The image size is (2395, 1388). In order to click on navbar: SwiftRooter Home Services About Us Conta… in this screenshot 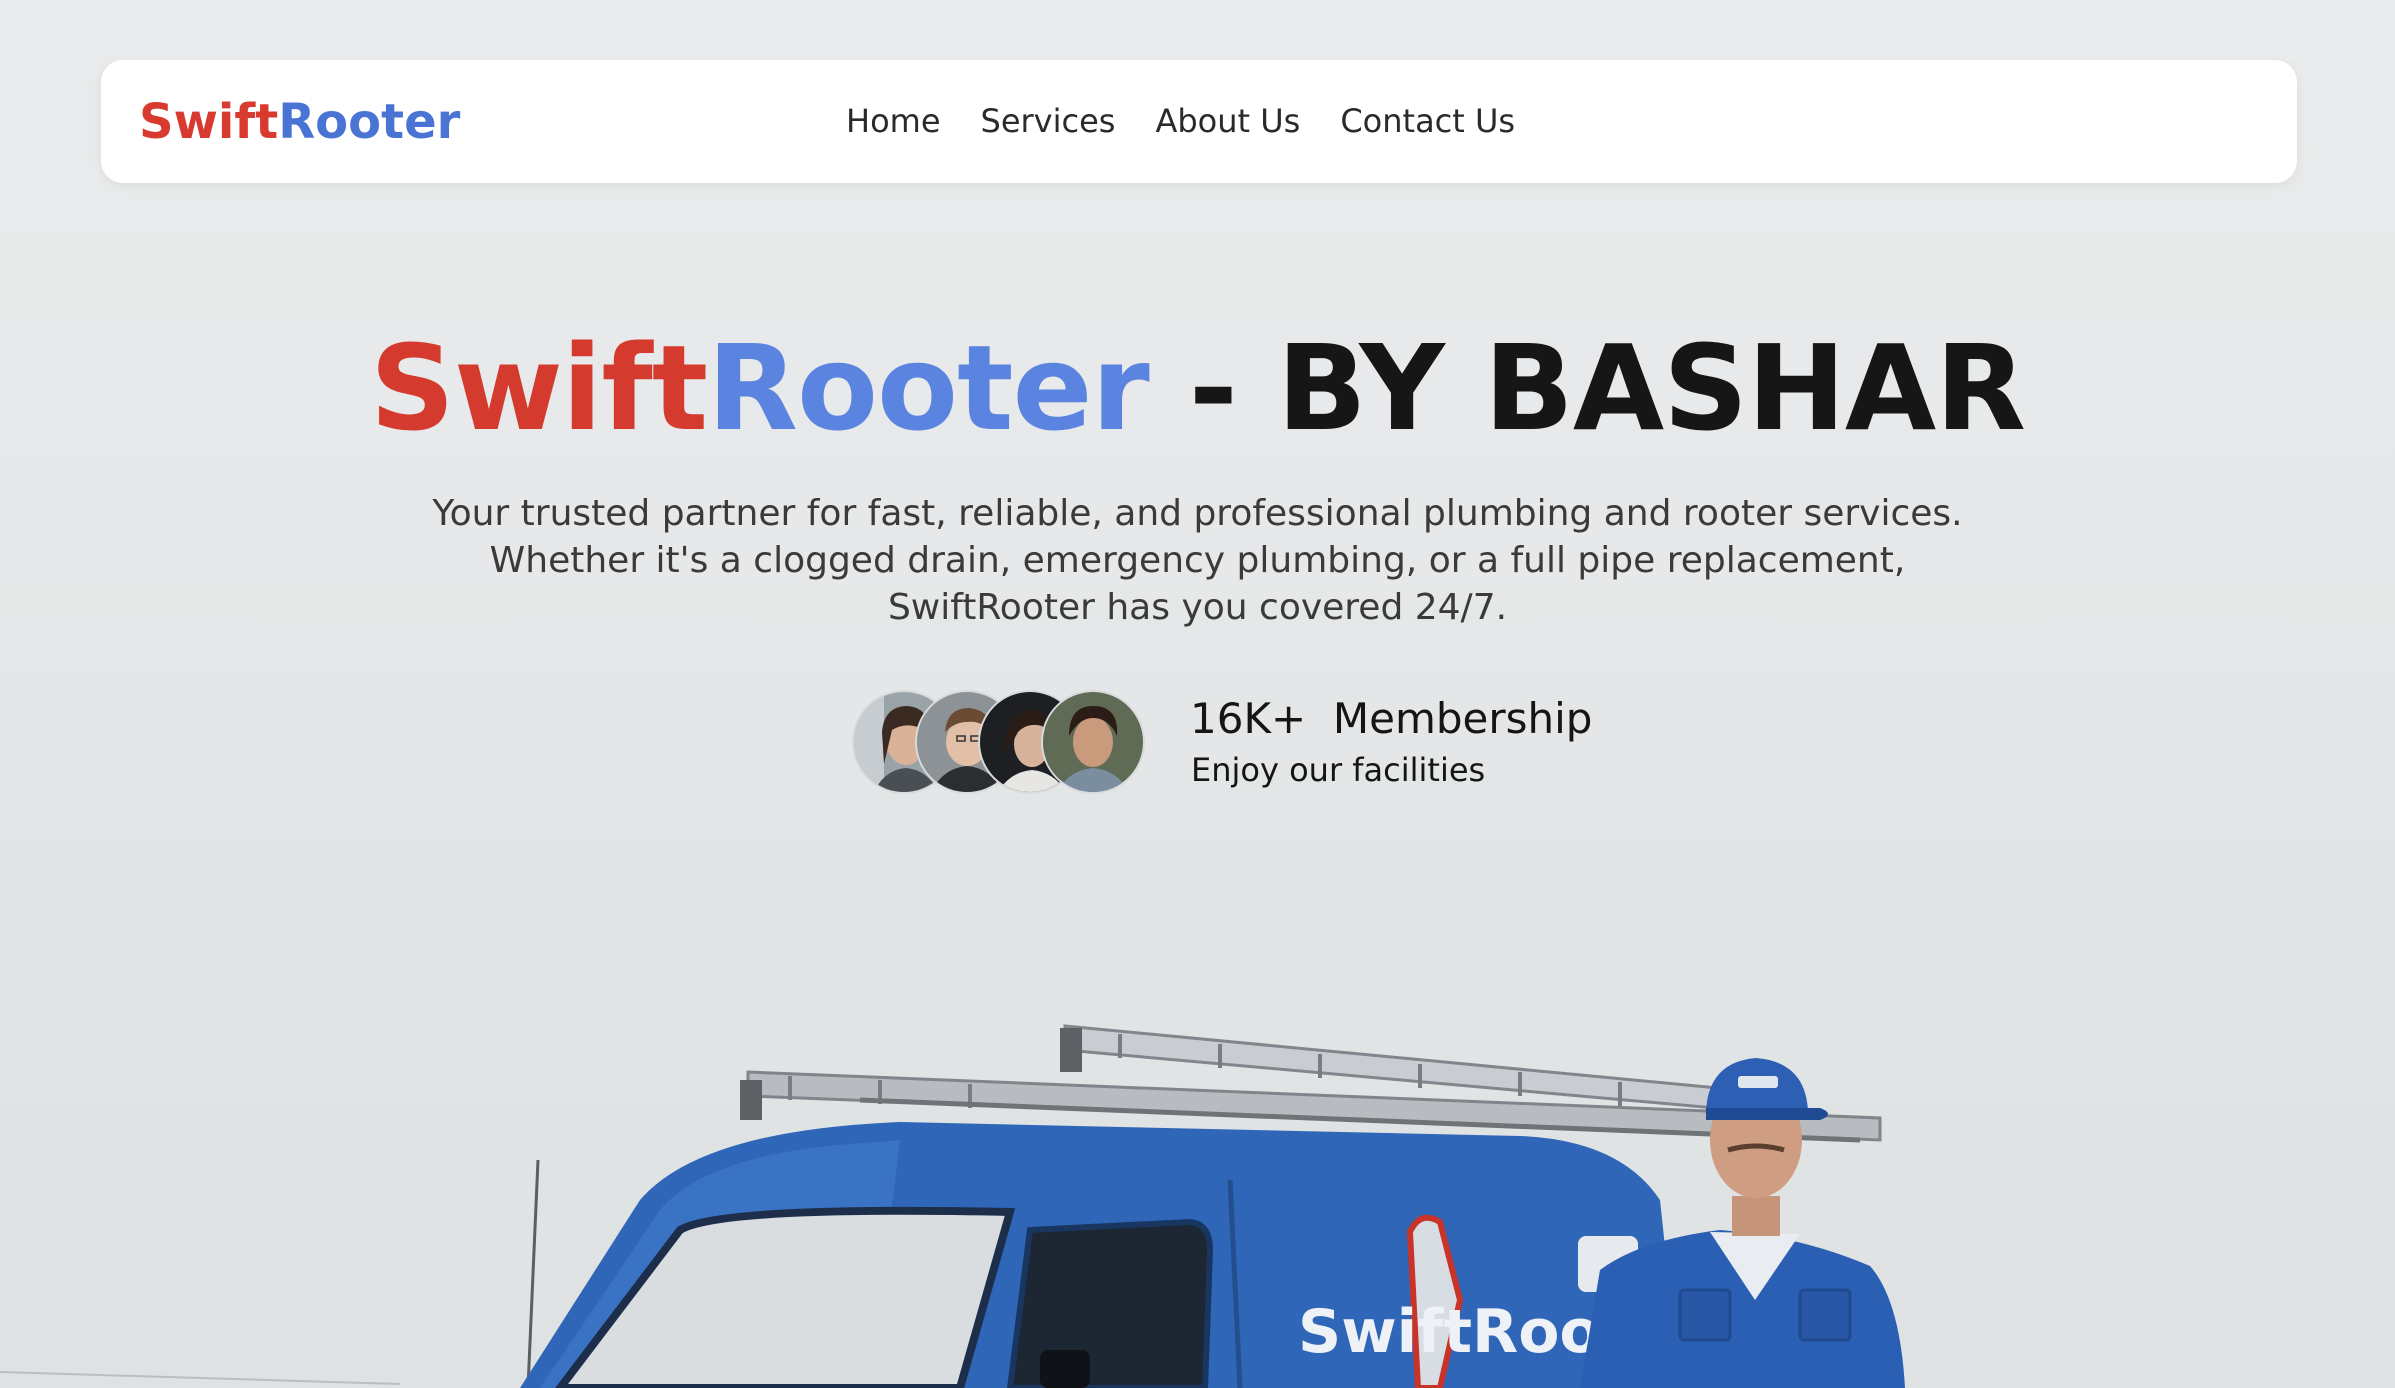, I will do `click(1199, 121)`.